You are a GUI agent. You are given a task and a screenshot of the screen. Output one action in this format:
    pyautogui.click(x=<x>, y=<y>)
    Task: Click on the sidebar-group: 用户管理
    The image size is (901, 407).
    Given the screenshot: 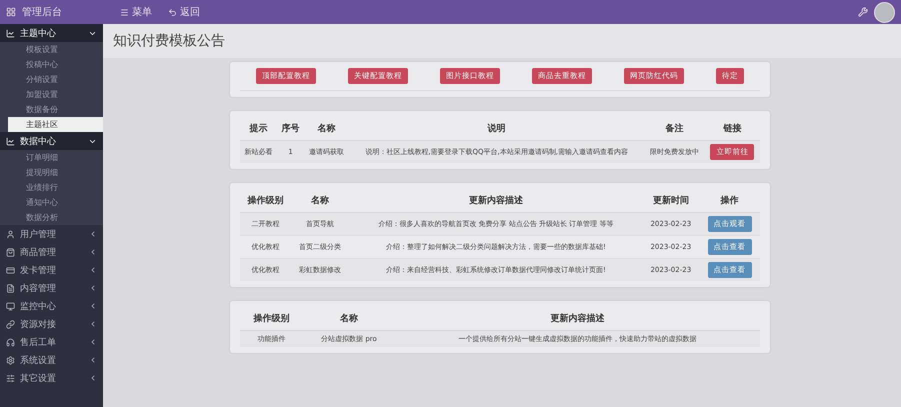 What is the action you would take?
    pyautogui.click(x=51, y=234)
    